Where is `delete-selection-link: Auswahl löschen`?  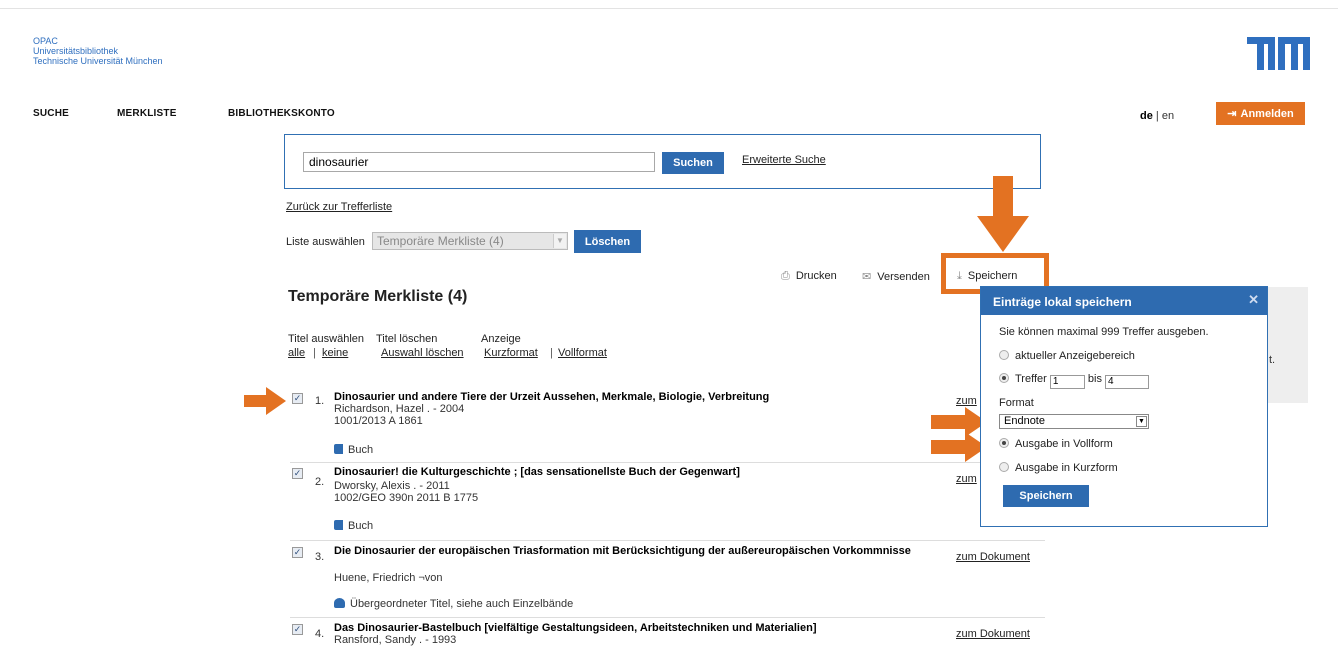
delete-selection-link: Auswahl löschen is located at coordinates (422, 353).